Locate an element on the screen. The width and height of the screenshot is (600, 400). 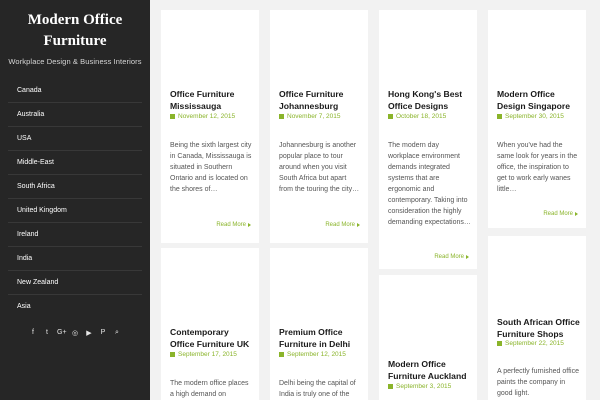
post-date-text: September 22, 2015 is located at coordinates (534, 343).